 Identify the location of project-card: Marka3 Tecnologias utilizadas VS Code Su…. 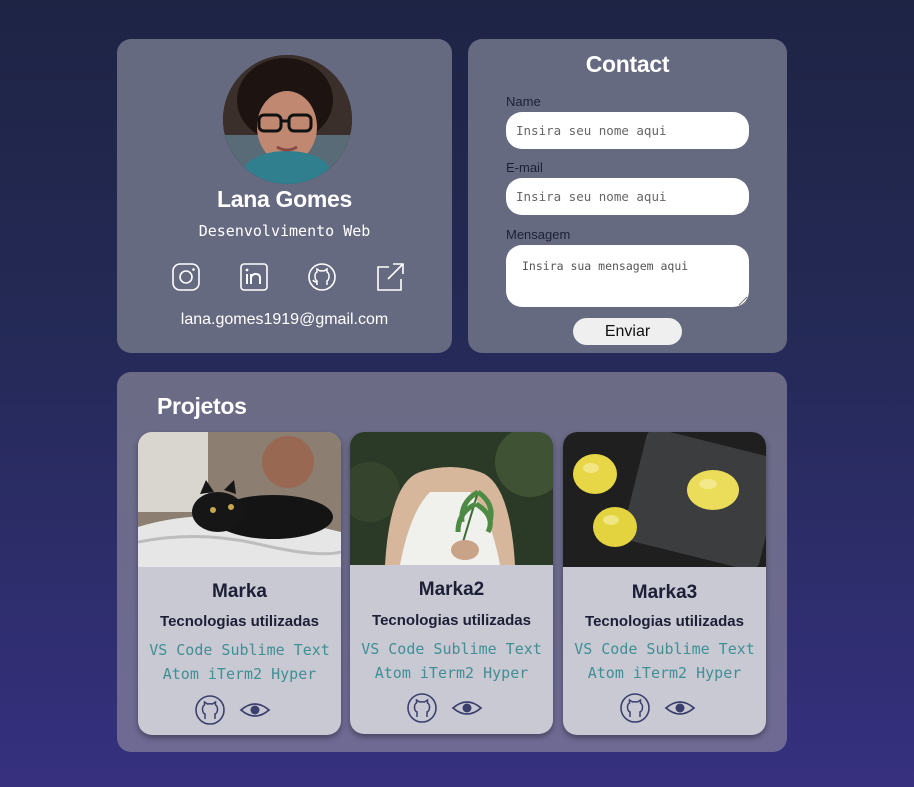
(664, 583).